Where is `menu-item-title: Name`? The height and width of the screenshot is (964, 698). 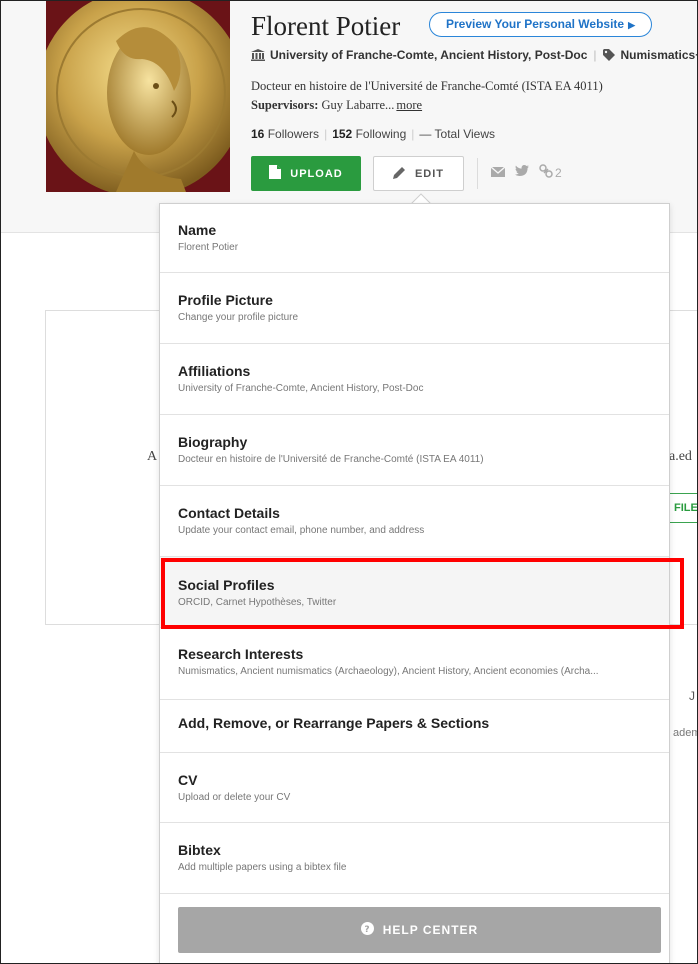 menu-item-title: Name is located at coordinates (197, 230).